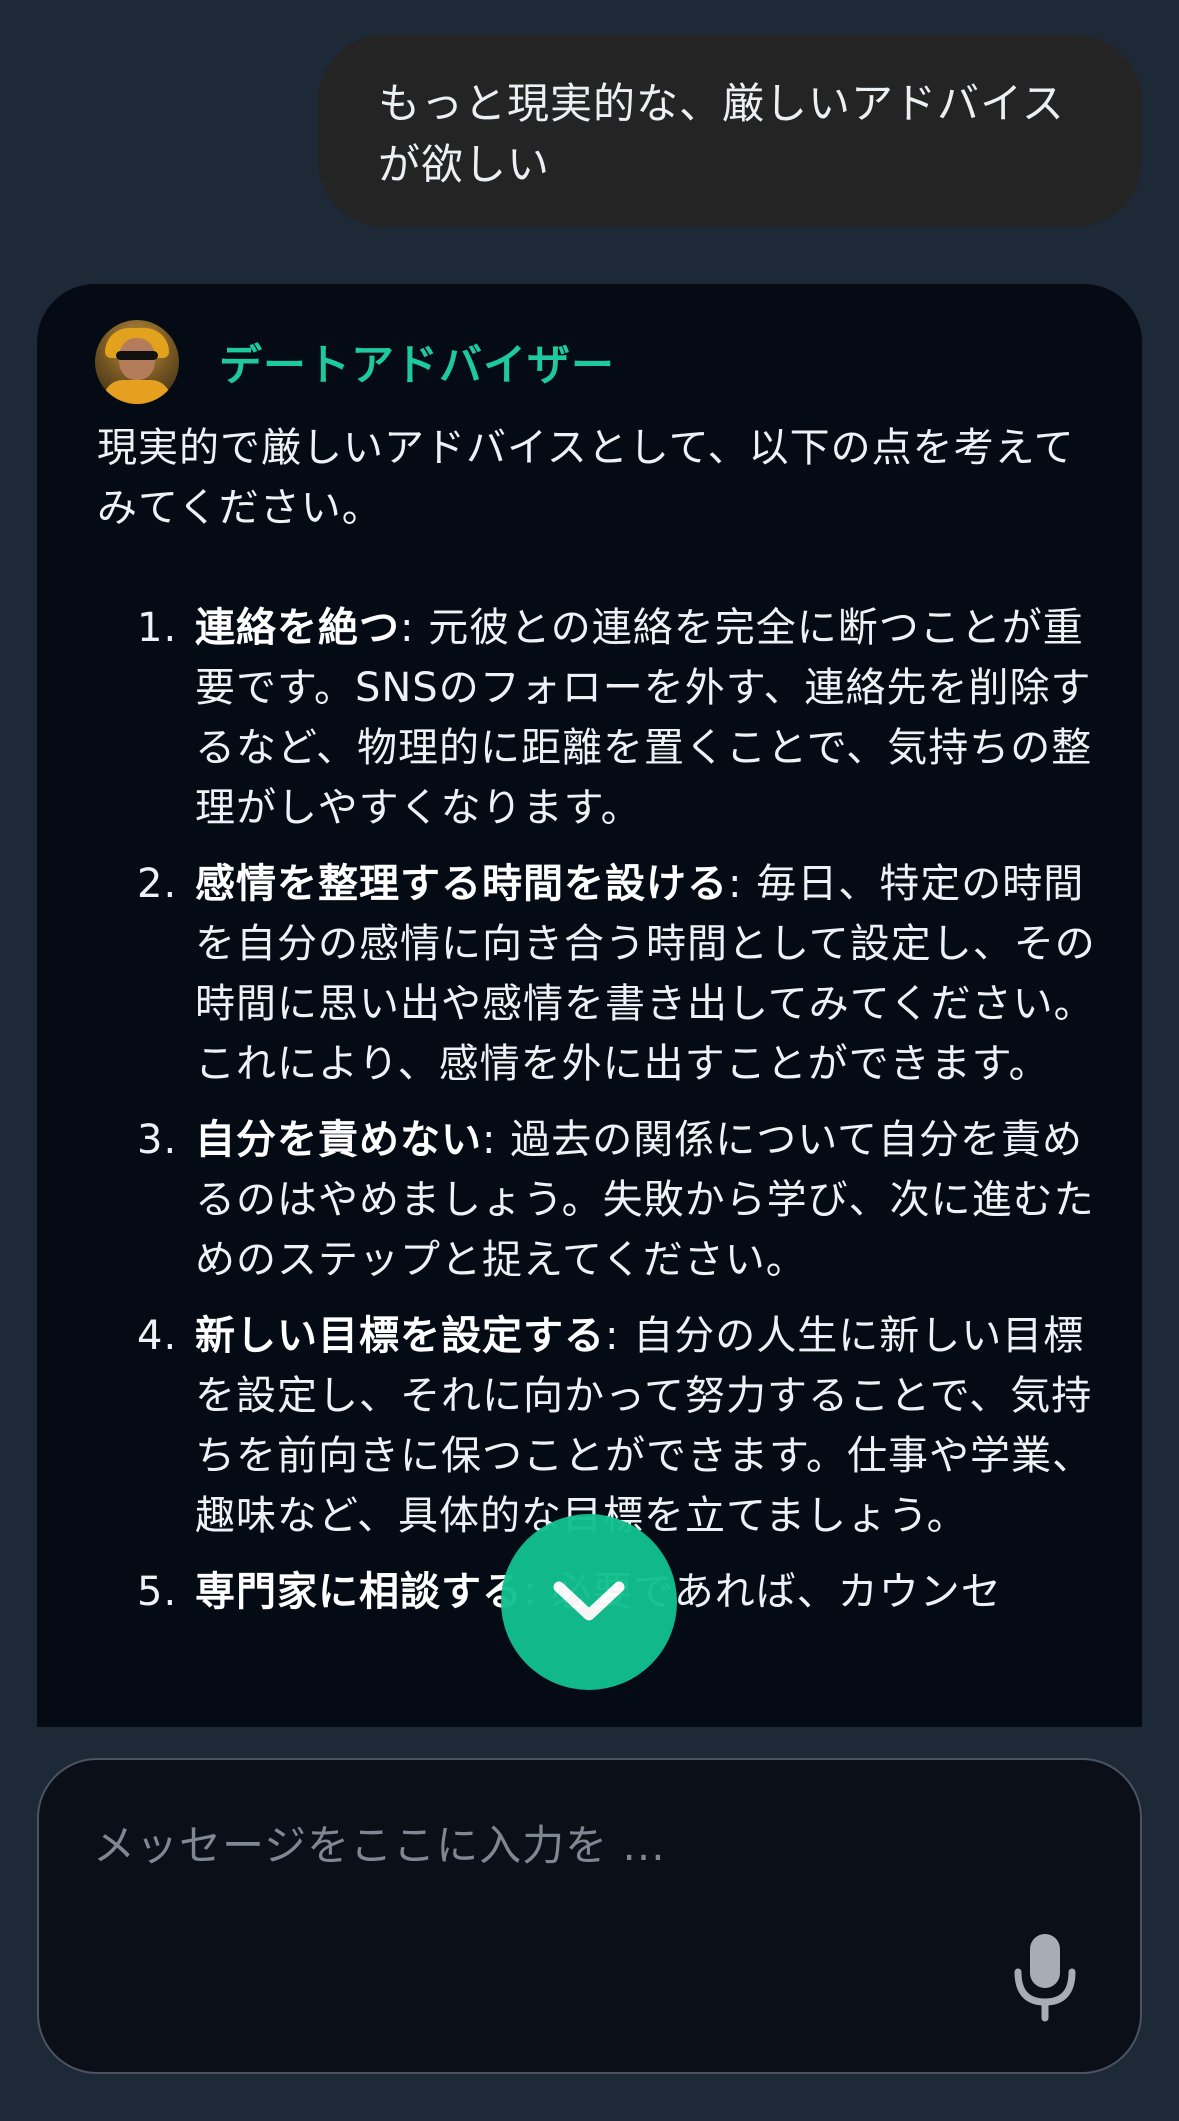 This screenshot has height=2121, width=1179. Describe the element at coordinates (461, 884) in the screenshot. I see `advice-item-title: 感情を整理する時間を設ける` at that location.